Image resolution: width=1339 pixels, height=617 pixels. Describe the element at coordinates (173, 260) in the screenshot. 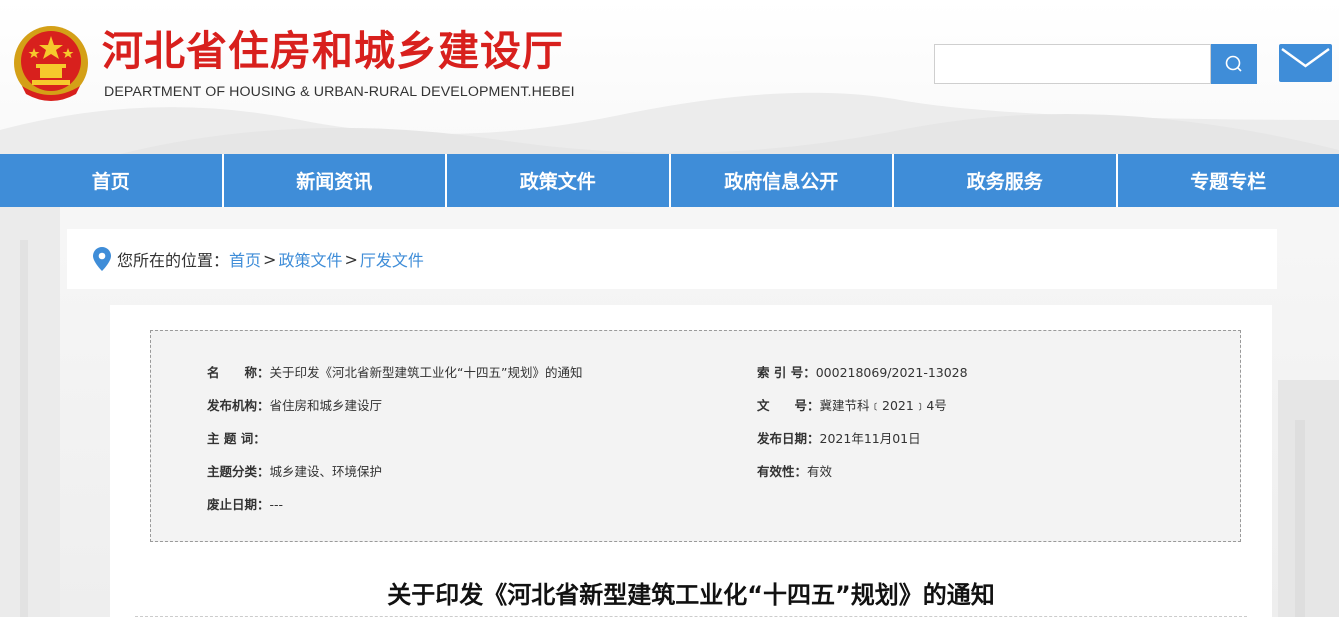

I see `breadcrumb-prefix: 您所在的位置：` at that location.